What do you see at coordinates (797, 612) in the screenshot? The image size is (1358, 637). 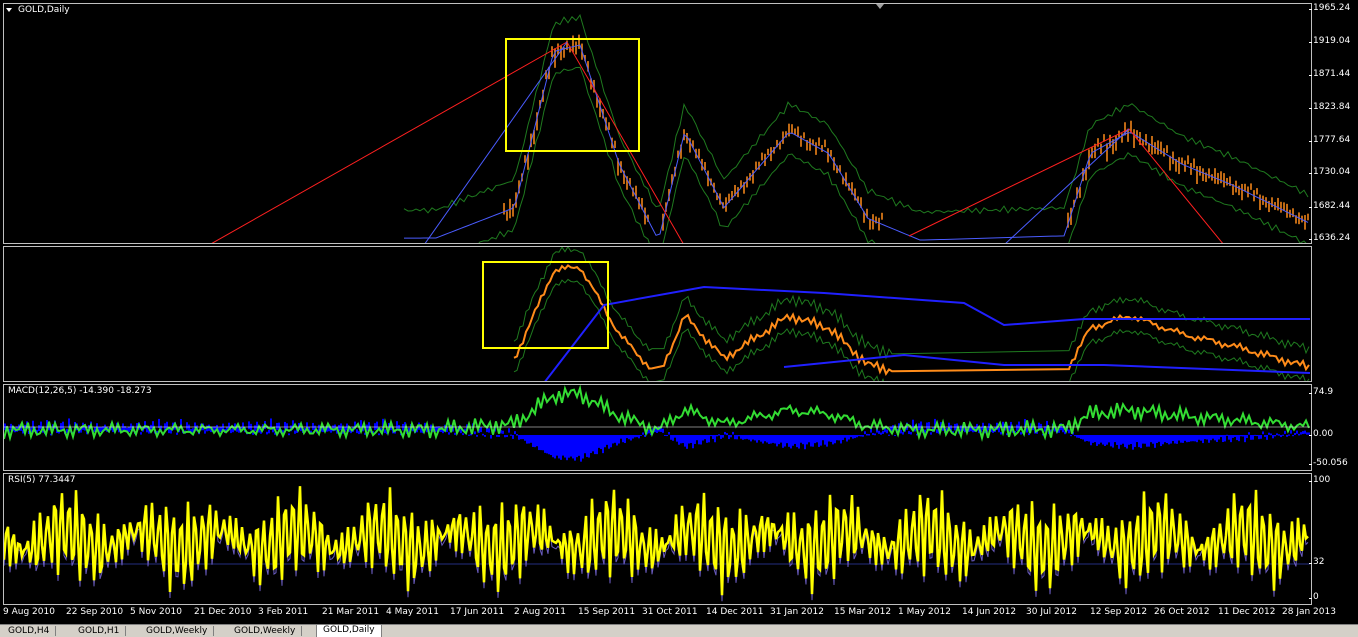 I see `time-tick: 31 Jan 2012` at bounding box center [797, 612].